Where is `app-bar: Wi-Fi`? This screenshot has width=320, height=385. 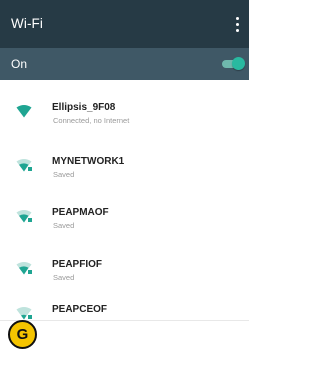
app-bar: Wi-Fi is located at coordinates (124, 24).